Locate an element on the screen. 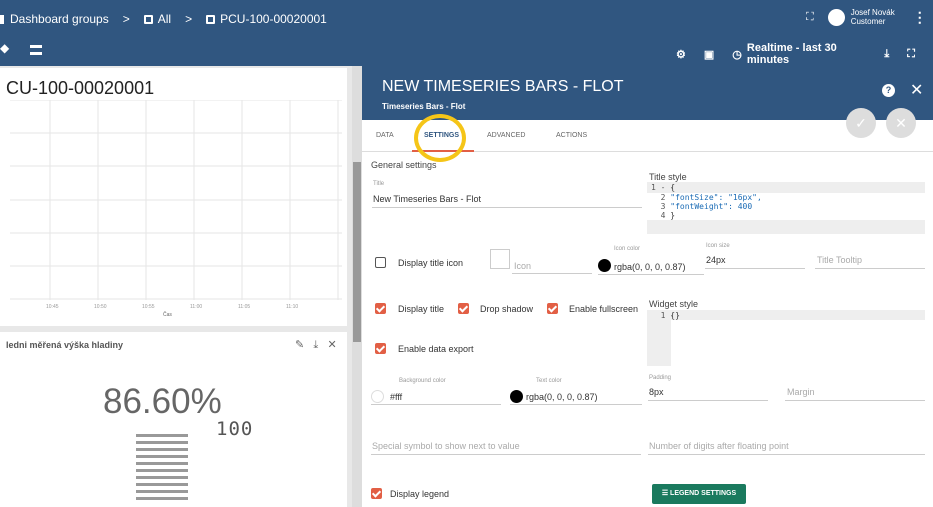 The image size is (933, 507). x-tick: 10:50 is located at coordinates (100, 307).